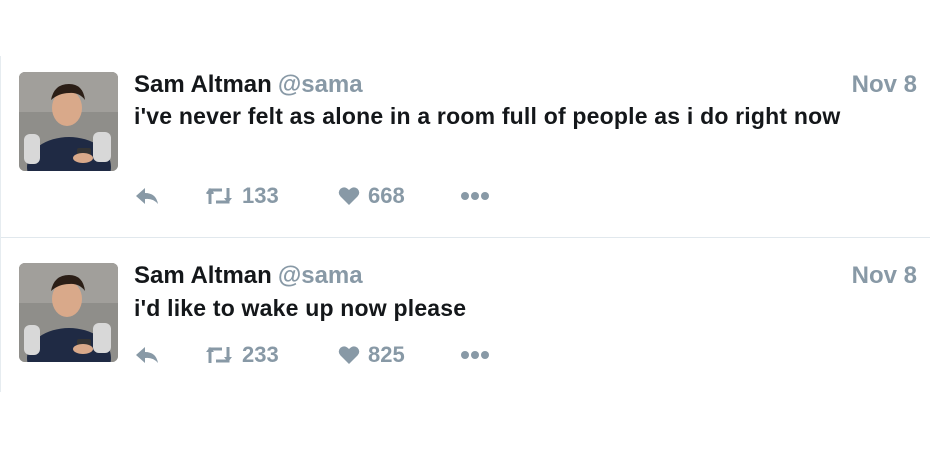 This screenshot has width=930, height=460. Describe the element at coordinates (260, 195) in the screenshot. I see `retweet-count: 133` at that location.